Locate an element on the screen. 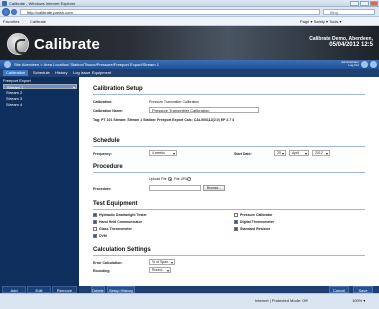 The height and width of the screenshot is (309, 379). current-datetime: 05/04/2012 12:5 is located at coordinates (351, 45).